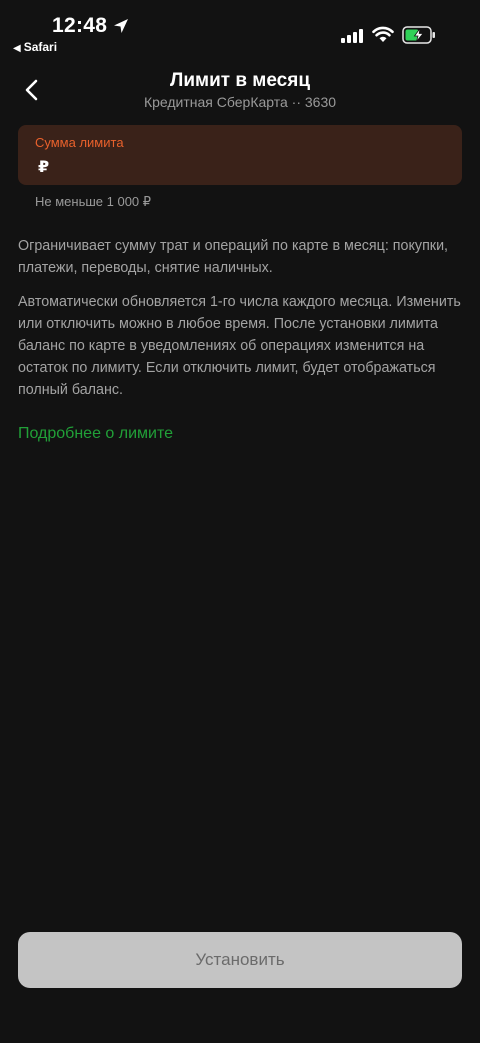  What do you see at coordinates (17, 48) in the screenshot?
I see `back-triangle-icon: ◀` at bounding box center [17, 48].